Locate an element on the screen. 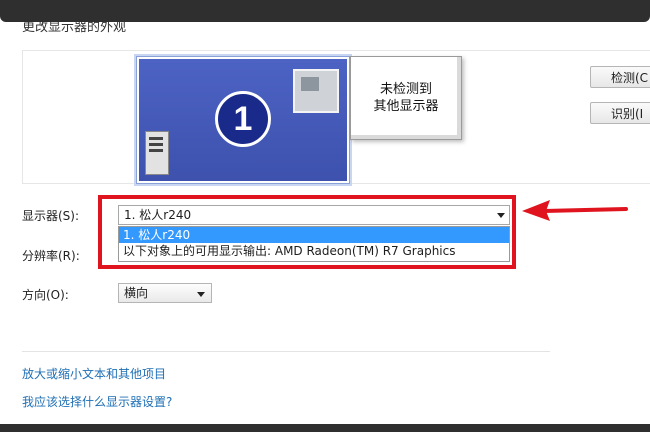  annotation-arrow-icon is located at coordinates (575, 210).